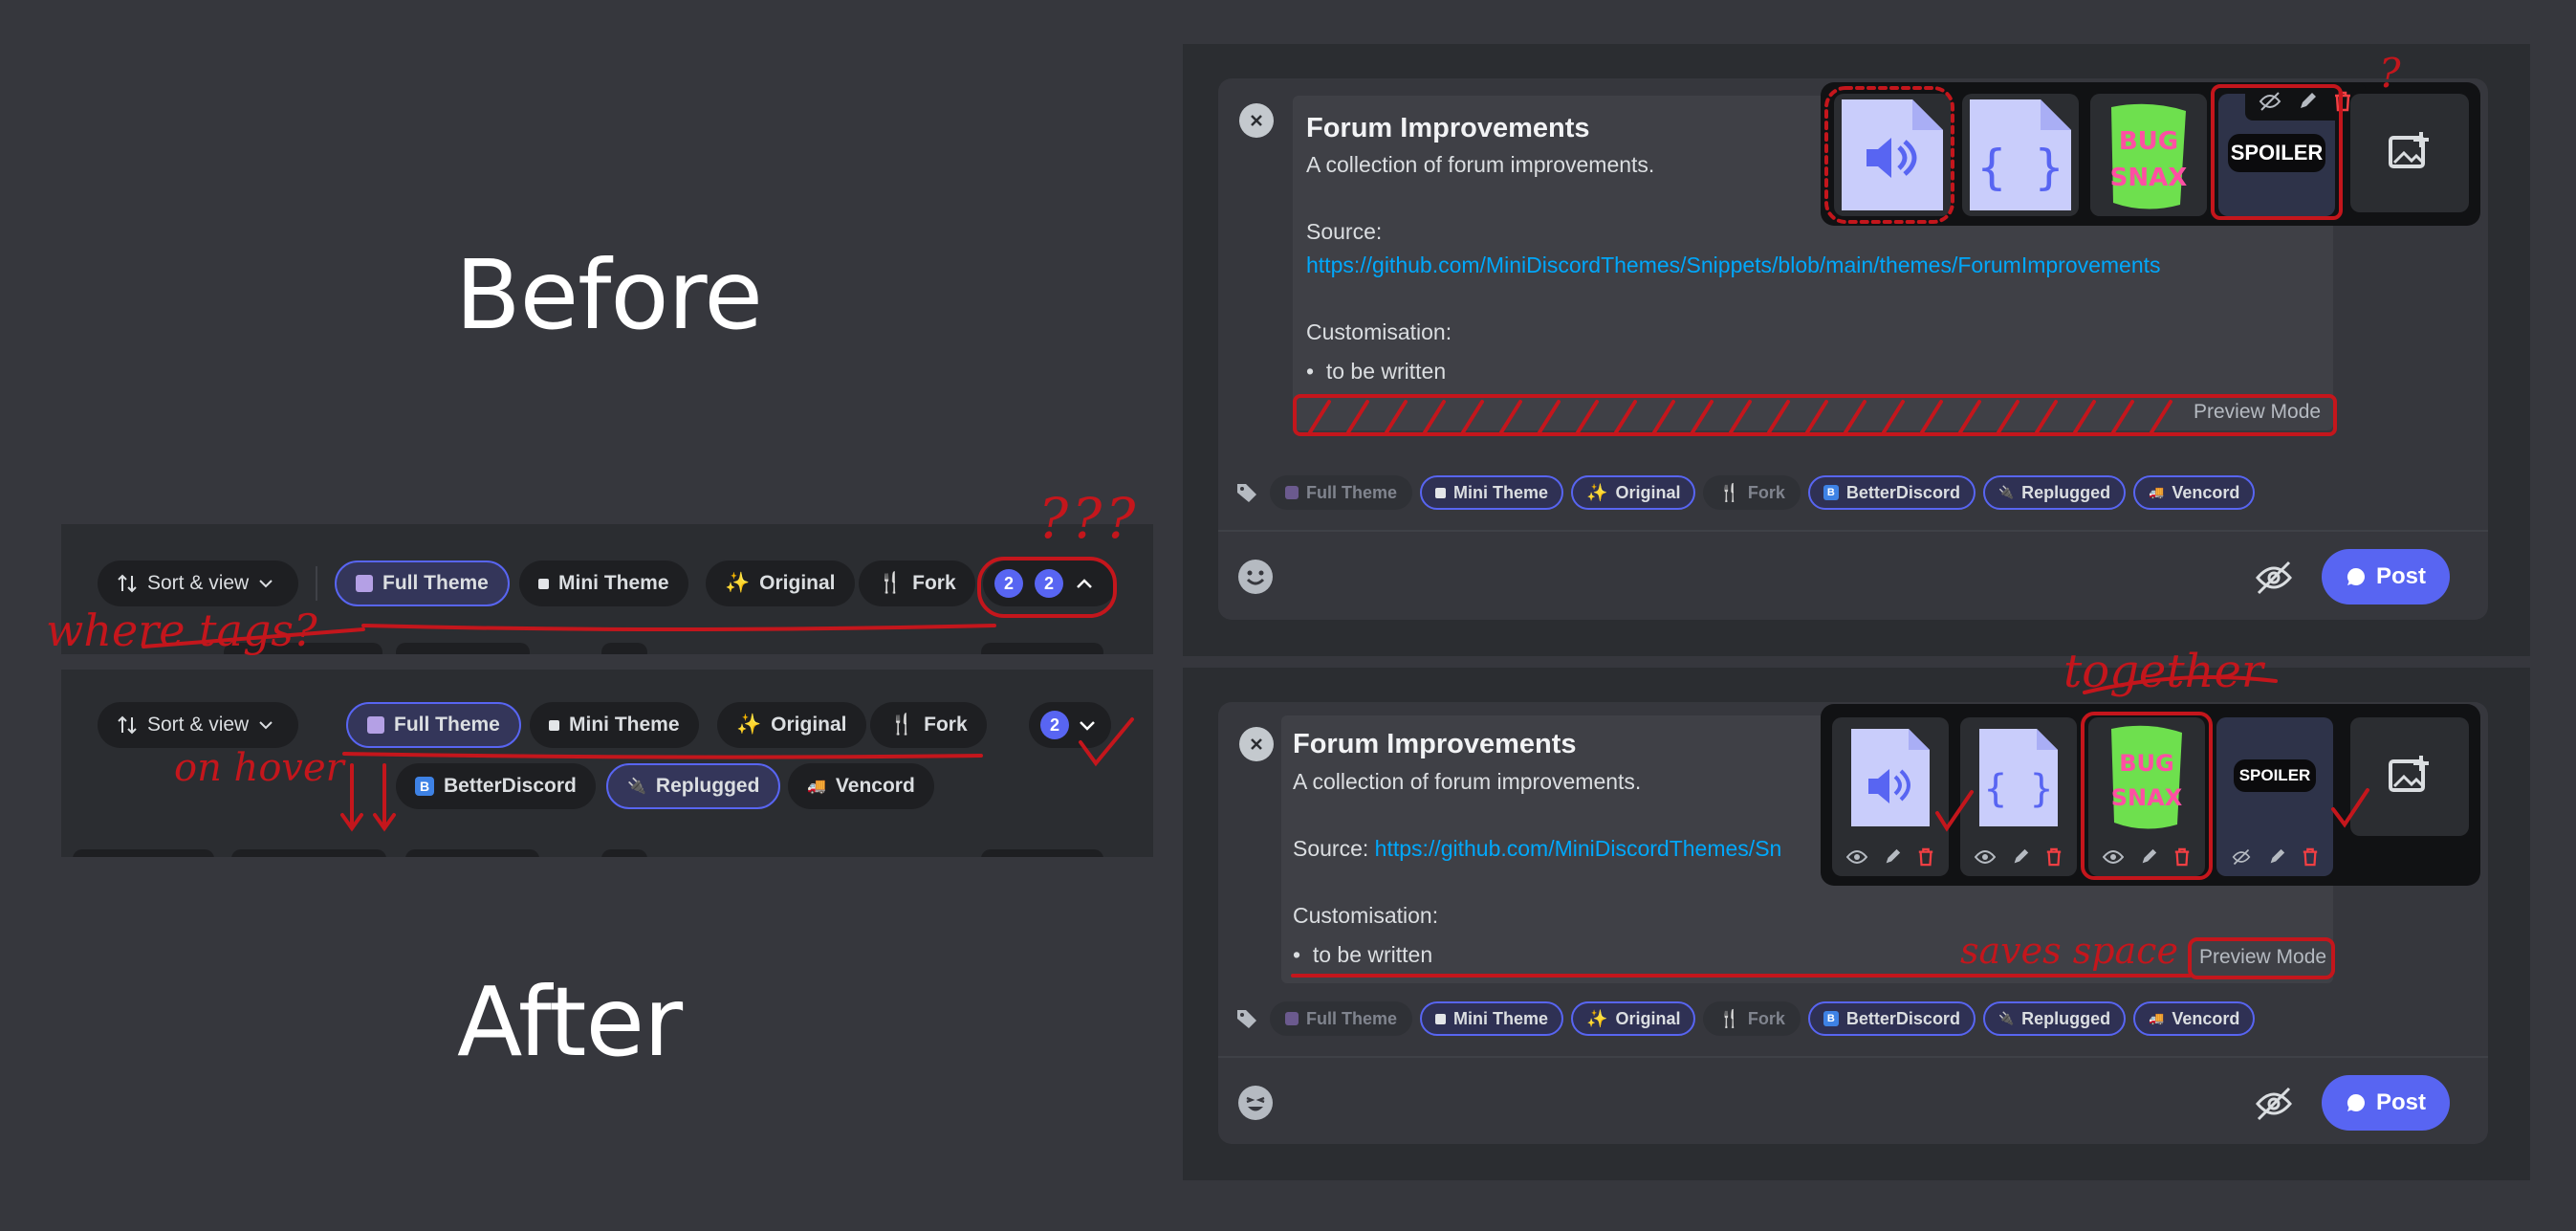 The width and height of the screenshot is (2576, 1231). What do you see at coordinates (259, 768) in the screenshot?
I see `annotation-on-hover: on hover` at bounding box center [259, 768].